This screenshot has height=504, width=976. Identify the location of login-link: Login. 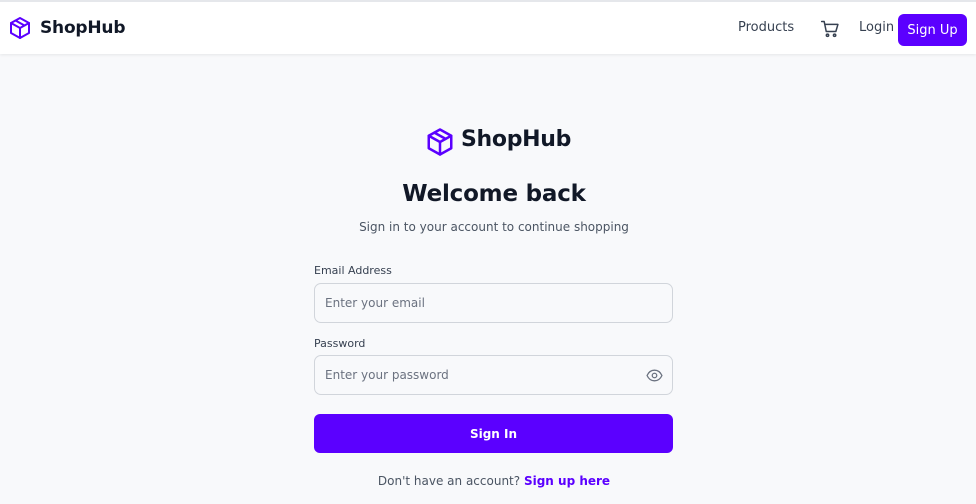
(876, 27).